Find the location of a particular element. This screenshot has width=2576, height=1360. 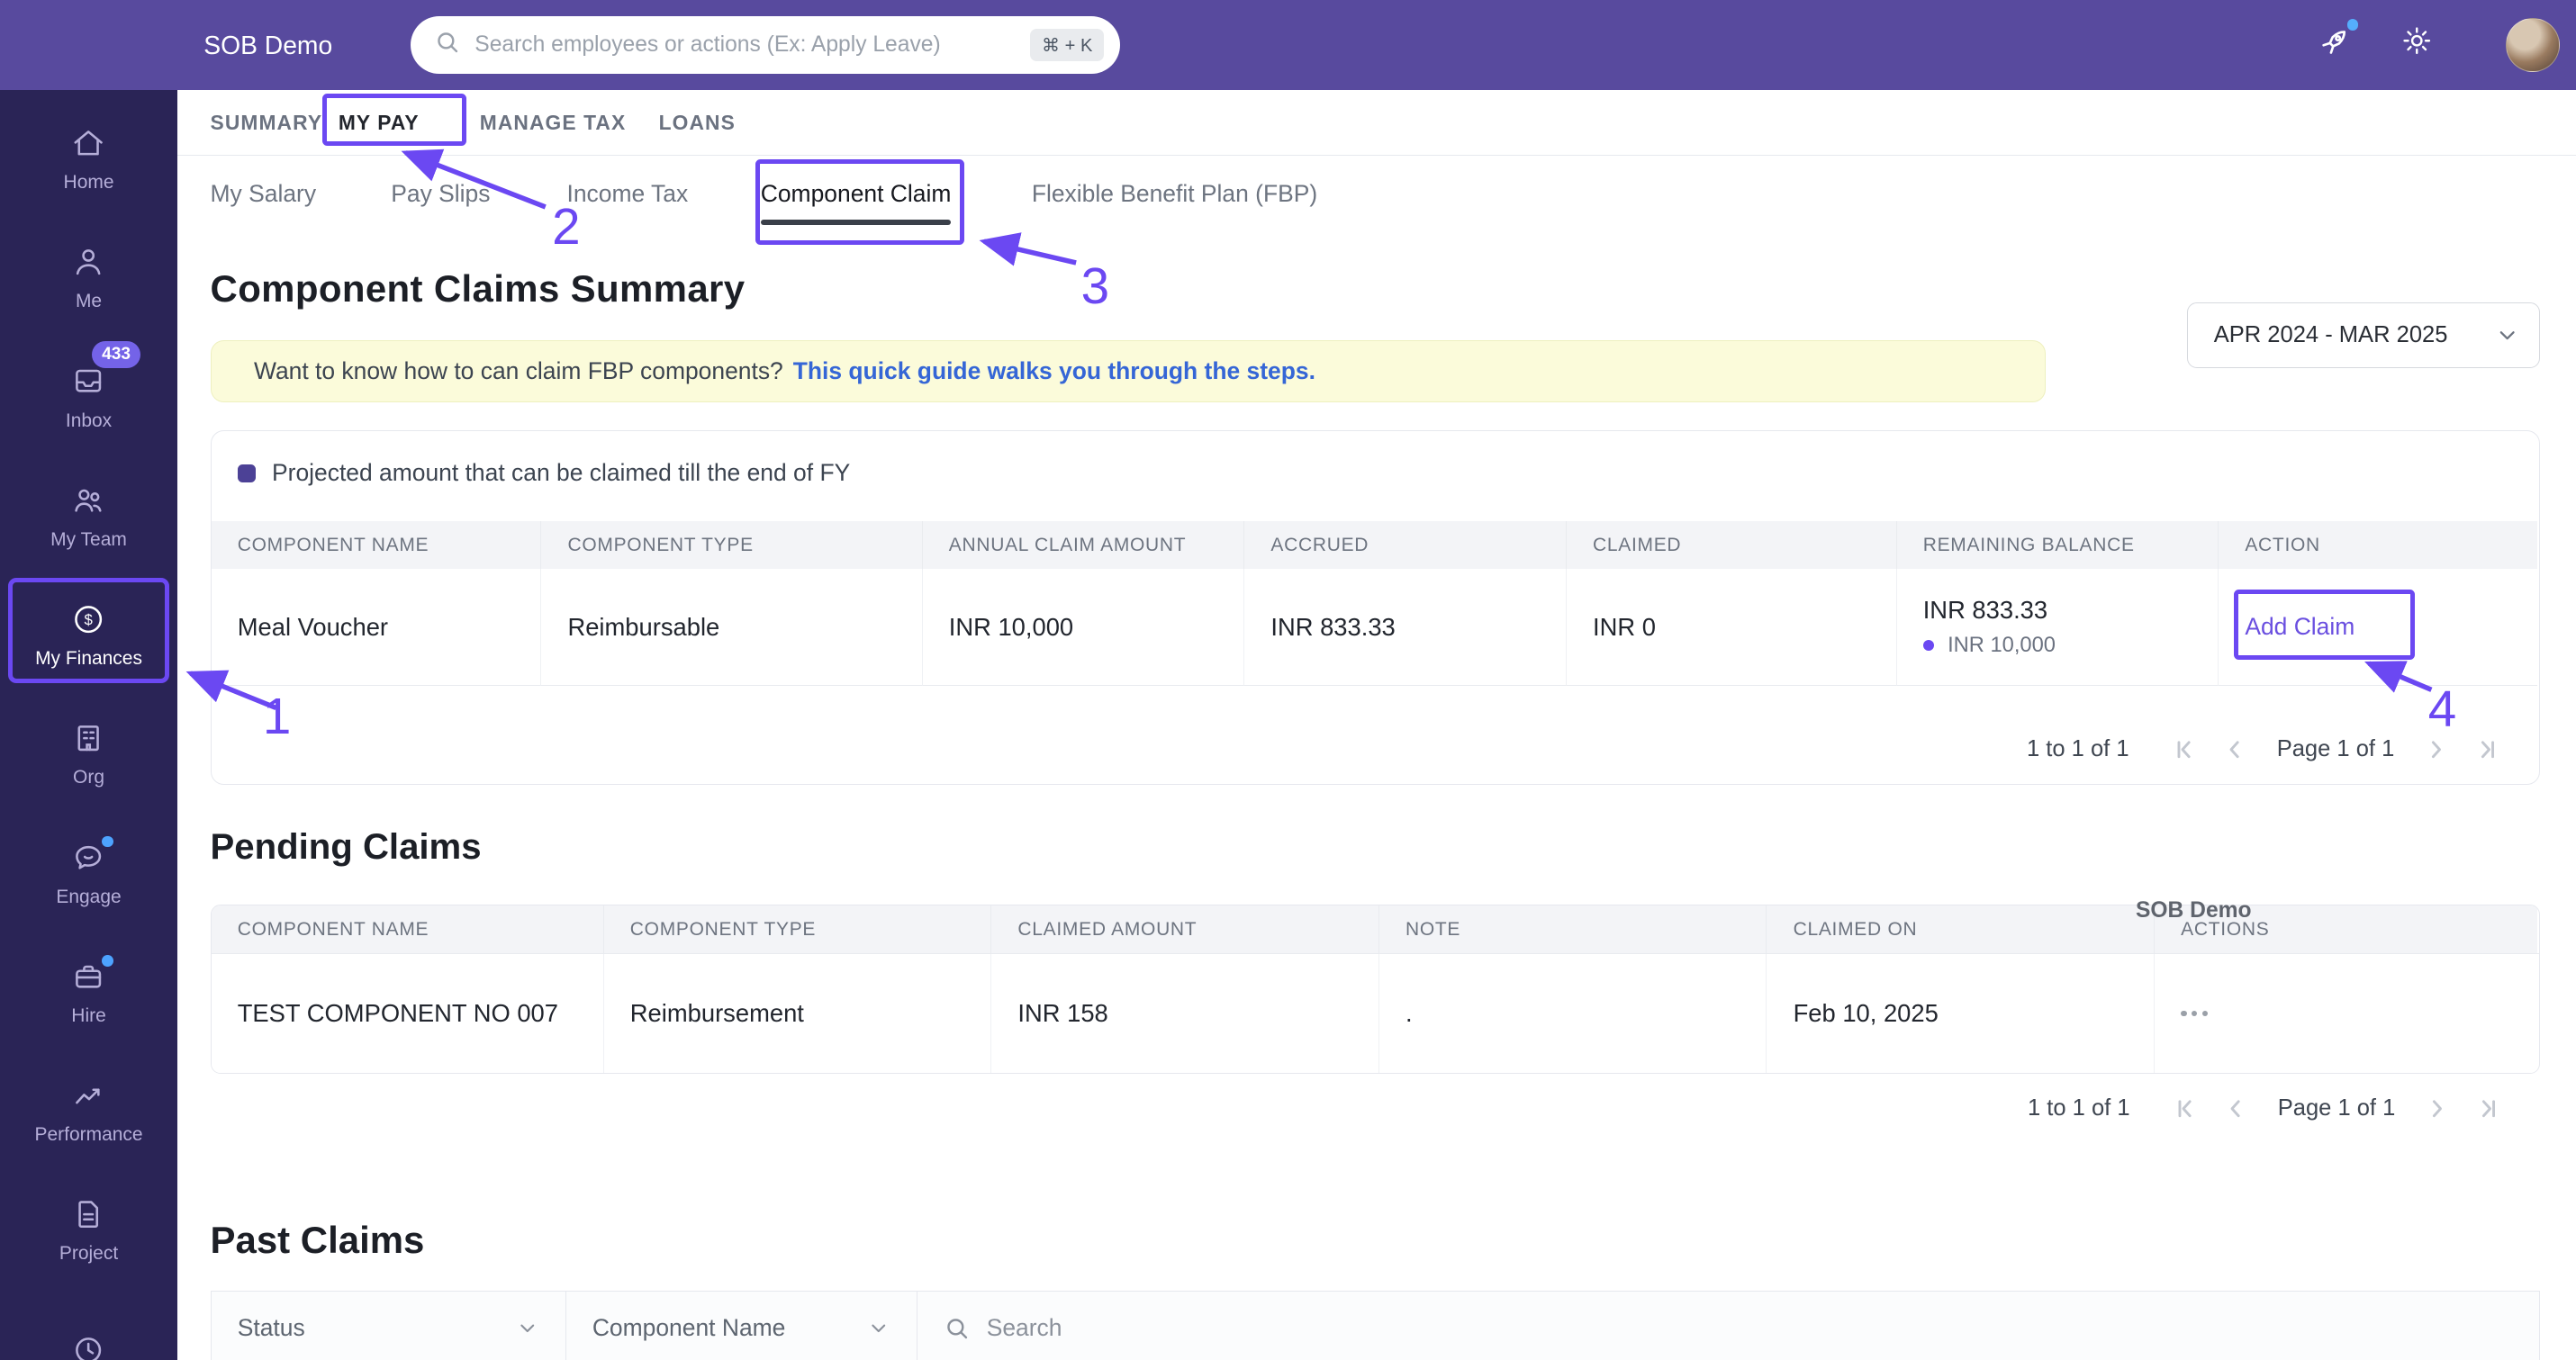

pagination-range: 1 to 1 of 1 is located at coordinates (2079, 1107).